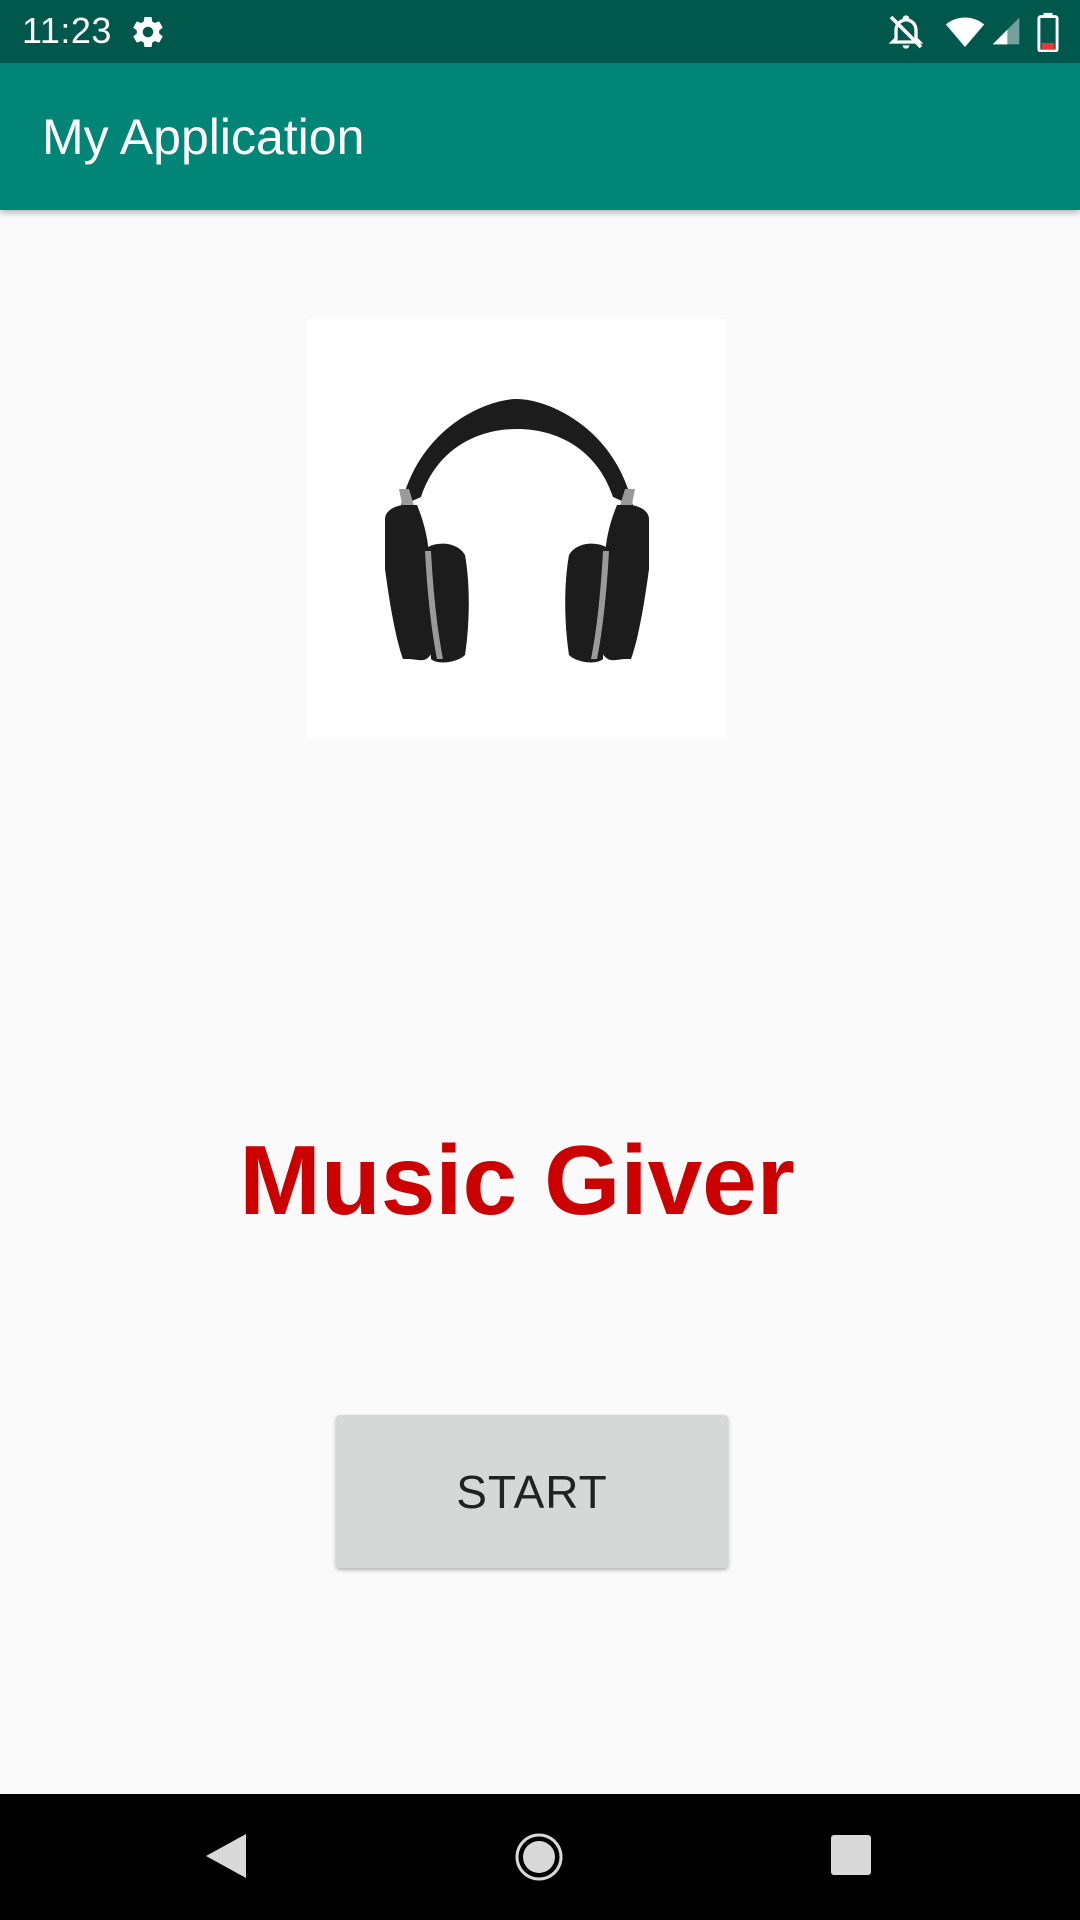  Describe the element at coordinates (148, 32) in the screenshot. I see `settings-icon` at that location.